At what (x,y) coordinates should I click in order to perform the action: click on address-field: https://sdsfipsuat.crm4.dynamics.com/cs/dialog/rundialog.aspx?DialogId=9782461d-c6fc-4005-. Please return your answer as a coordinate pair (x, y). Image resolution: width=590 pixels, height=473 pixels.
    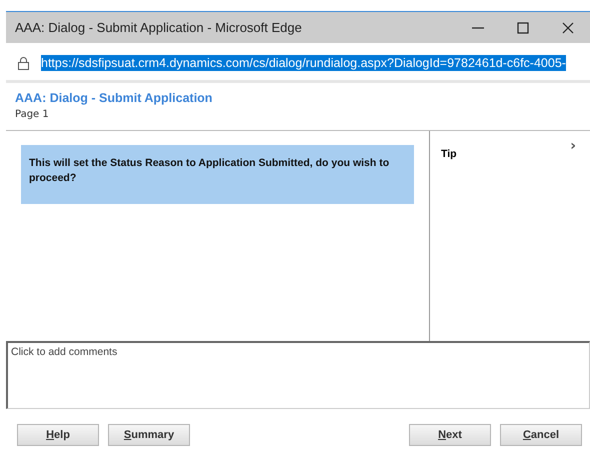
    Looking at the image, I should click on (303, 63).